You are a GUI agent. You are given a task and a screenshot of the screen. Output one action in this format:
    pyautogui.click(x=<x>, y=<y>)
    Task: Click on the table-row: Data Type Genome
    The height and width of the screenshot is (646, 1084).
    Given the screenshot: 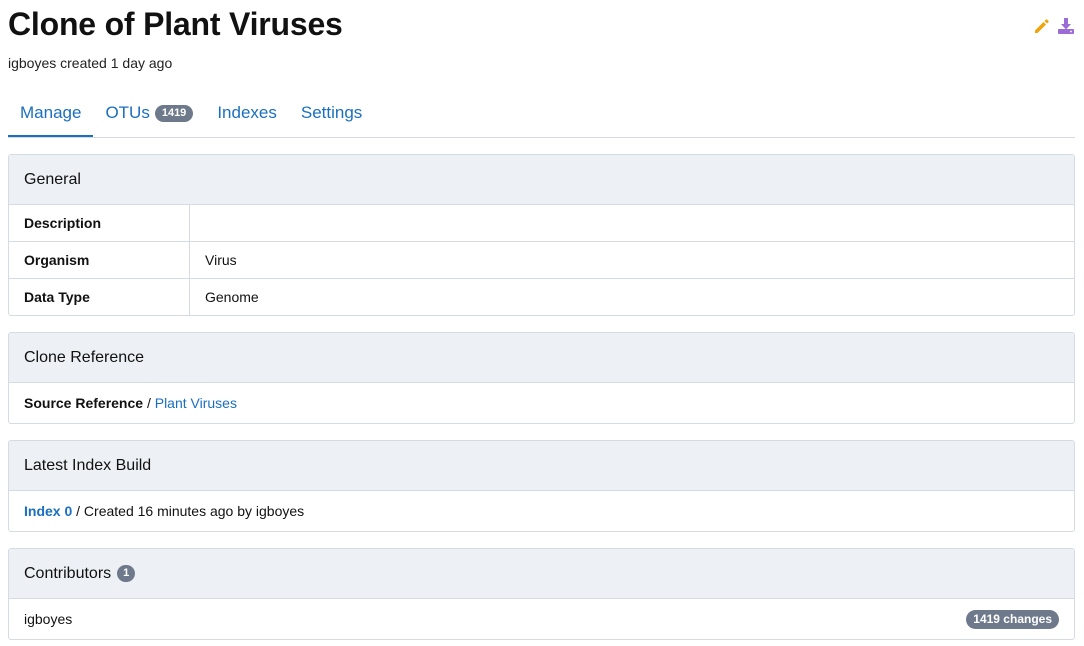 What is the action you would take?
    pyautogui.click(x=541, y=296)
    